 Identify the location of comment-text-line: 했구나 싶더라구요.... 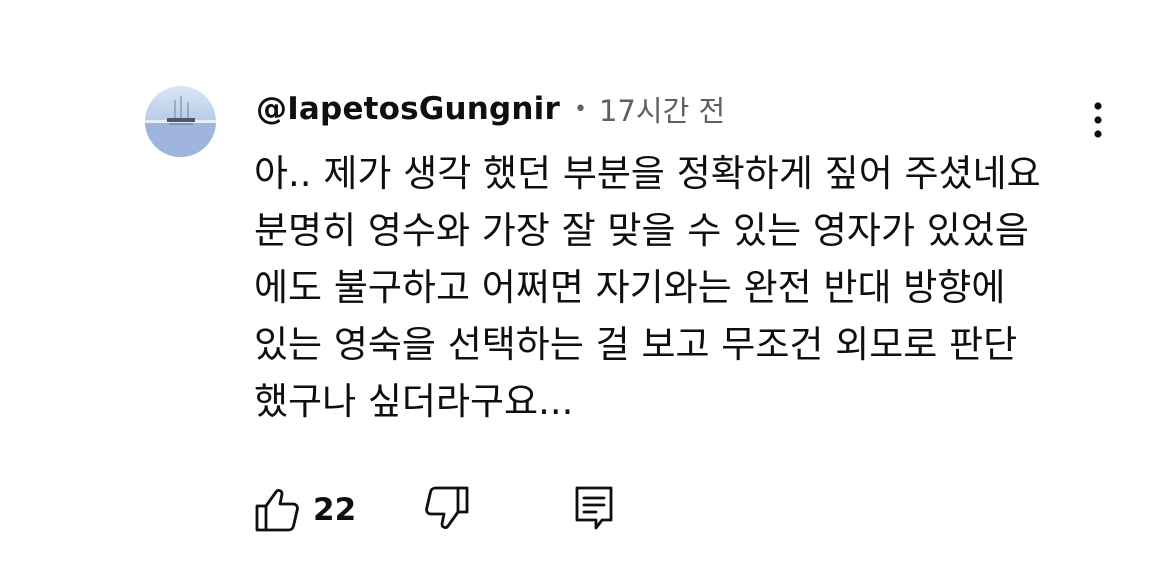
(414, 401).